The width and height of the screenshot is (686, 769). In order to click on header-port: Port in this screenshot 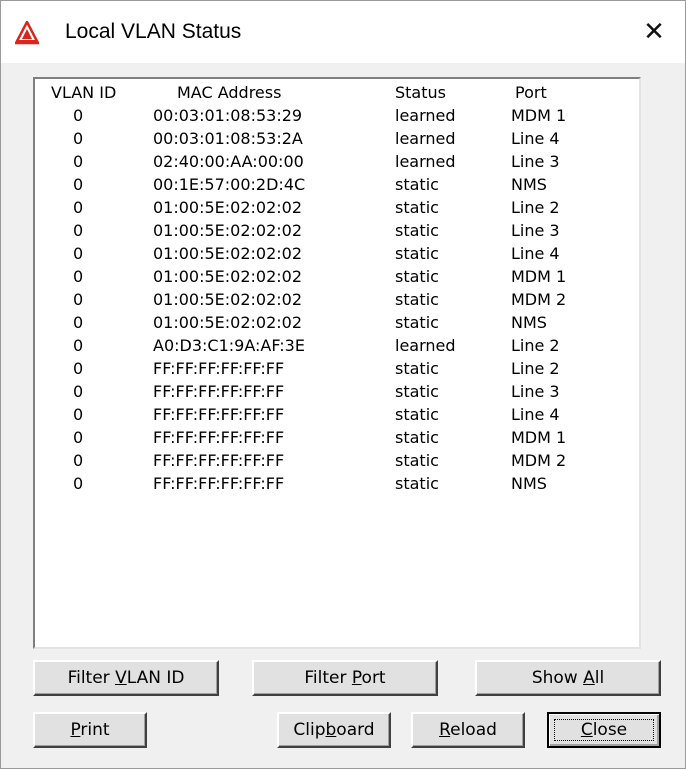, I will do `click(531, 92)`.